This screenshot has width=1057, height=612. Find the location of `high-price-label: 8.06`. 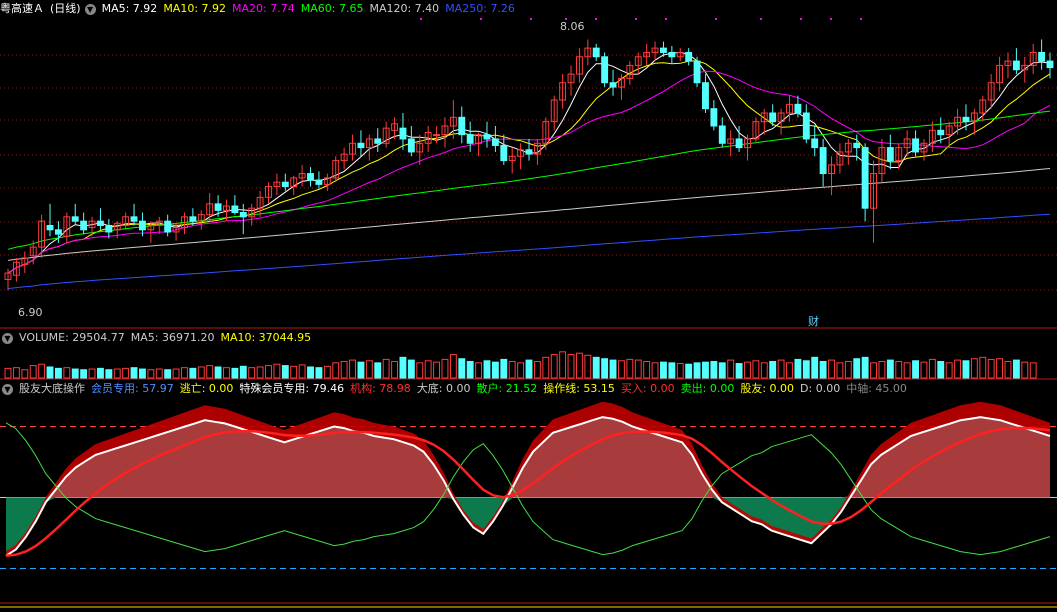

high-price-label: 8.06 is located at coordinates (572, 26).